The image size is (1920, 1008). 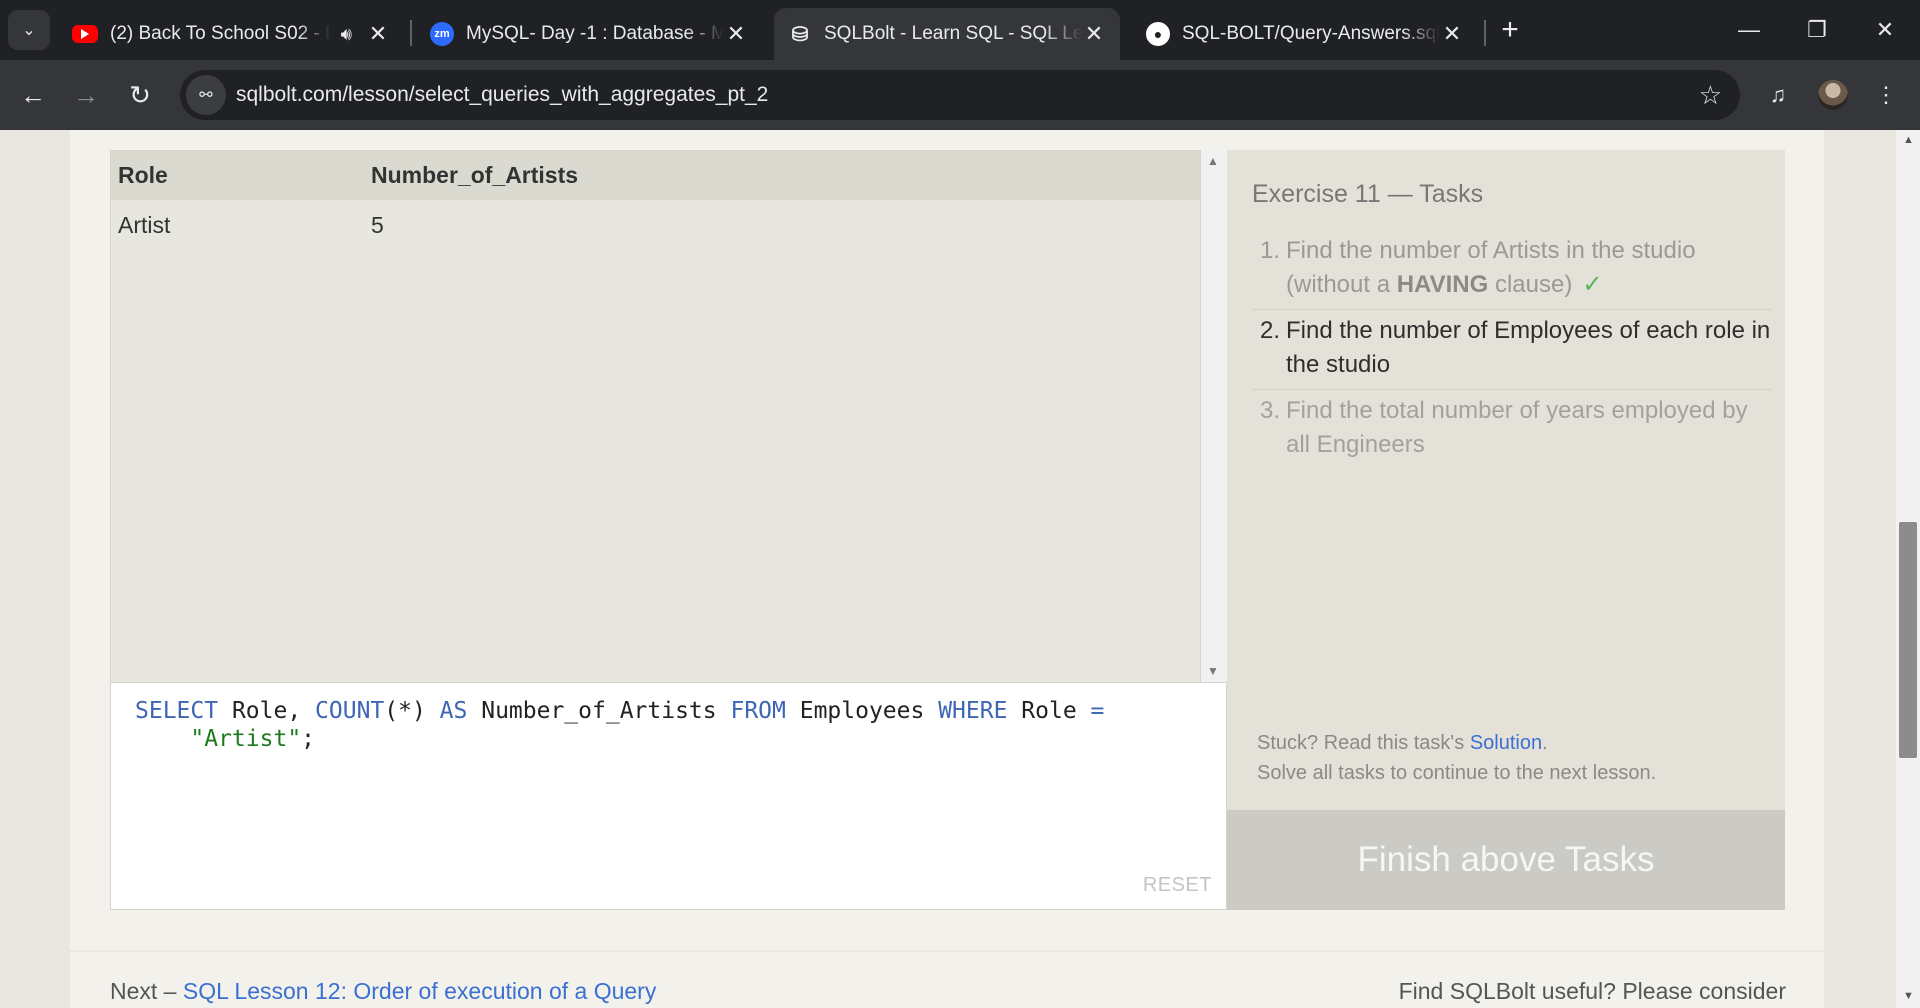 I want to click on table-header-row: Role Number_of_Artists, so click(x=655, y=175).